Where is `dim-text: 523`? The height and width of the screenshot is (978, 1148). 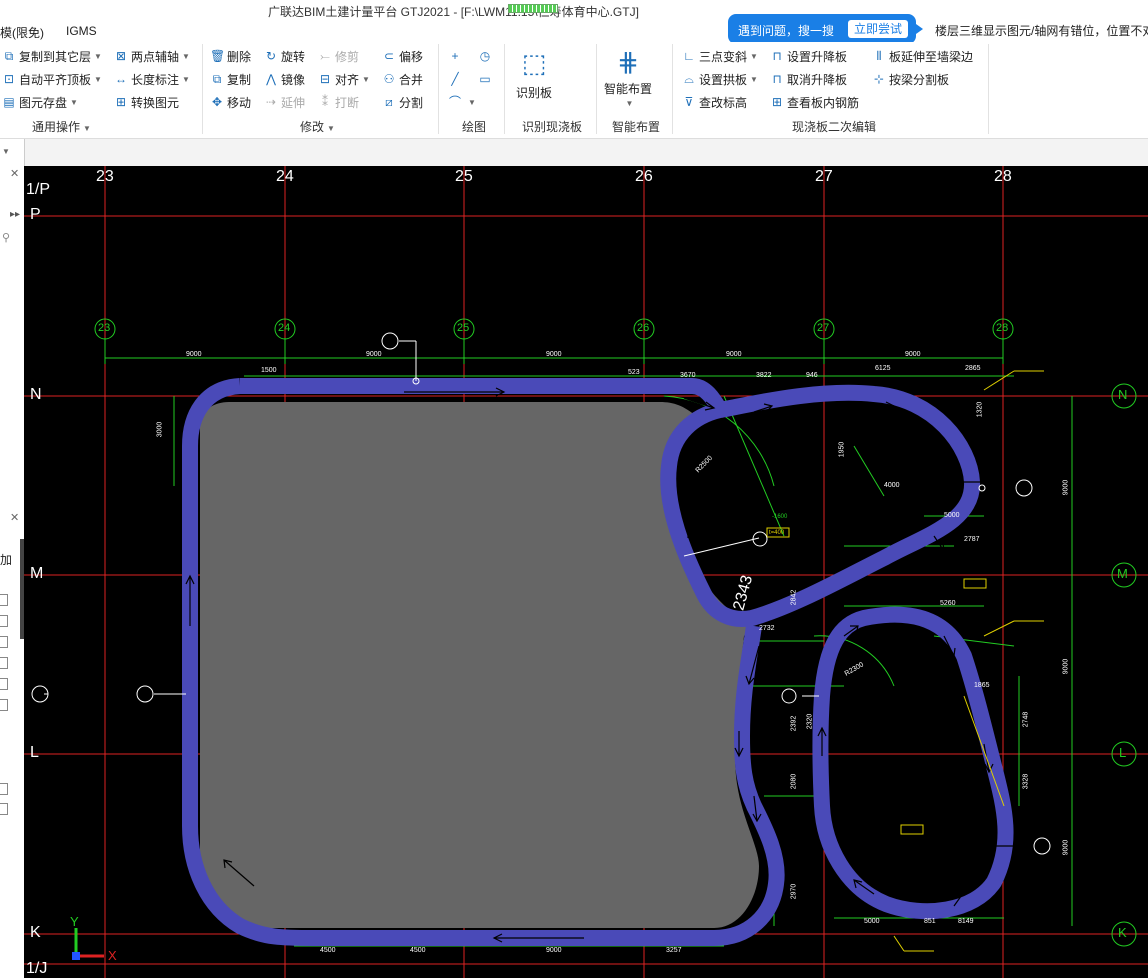 dim-text: 523 is located at coordinates (634, 372).